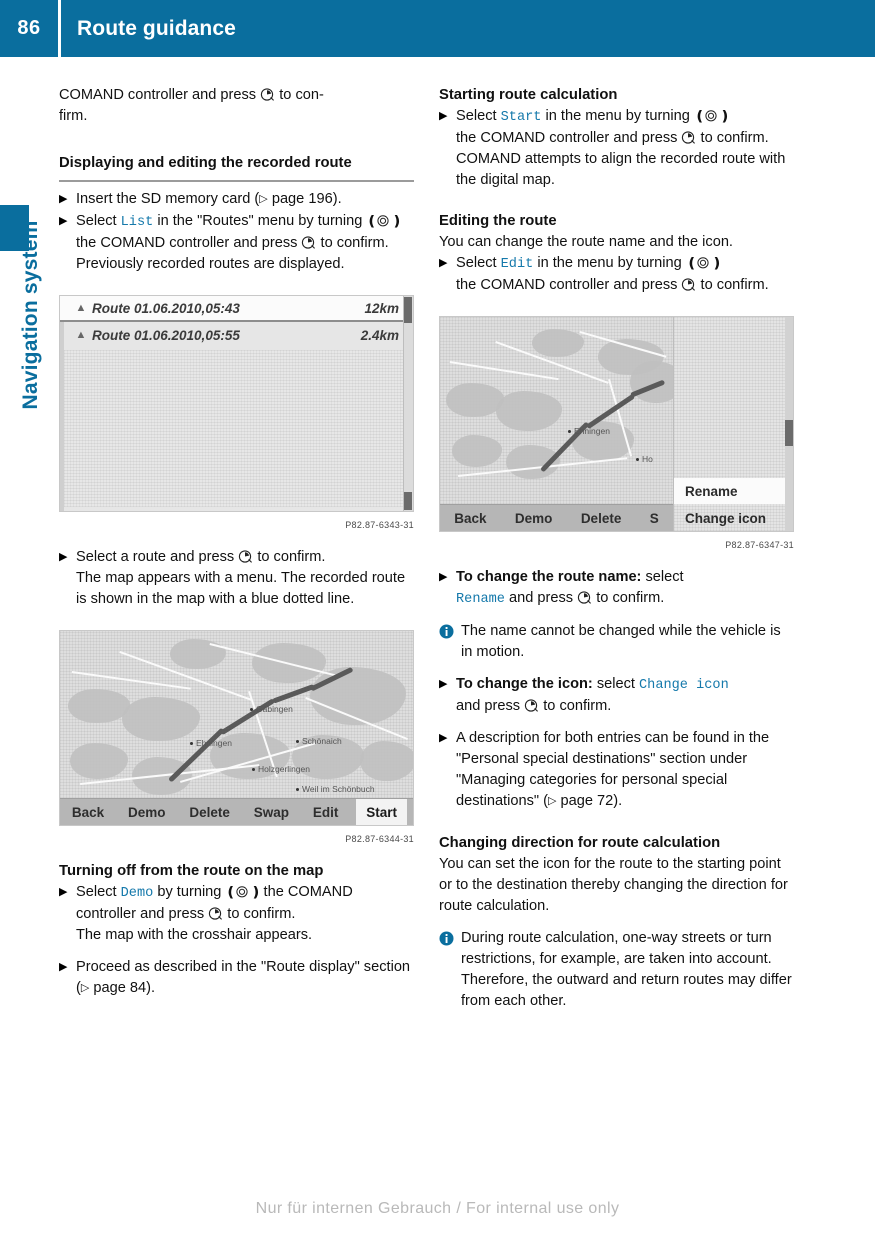 Image resolution: width=875 pixels, height=1241 pixels. Describe the element at coordinates (521, 117) in the screenshot. I see `menu-option-start: Start` at that location.